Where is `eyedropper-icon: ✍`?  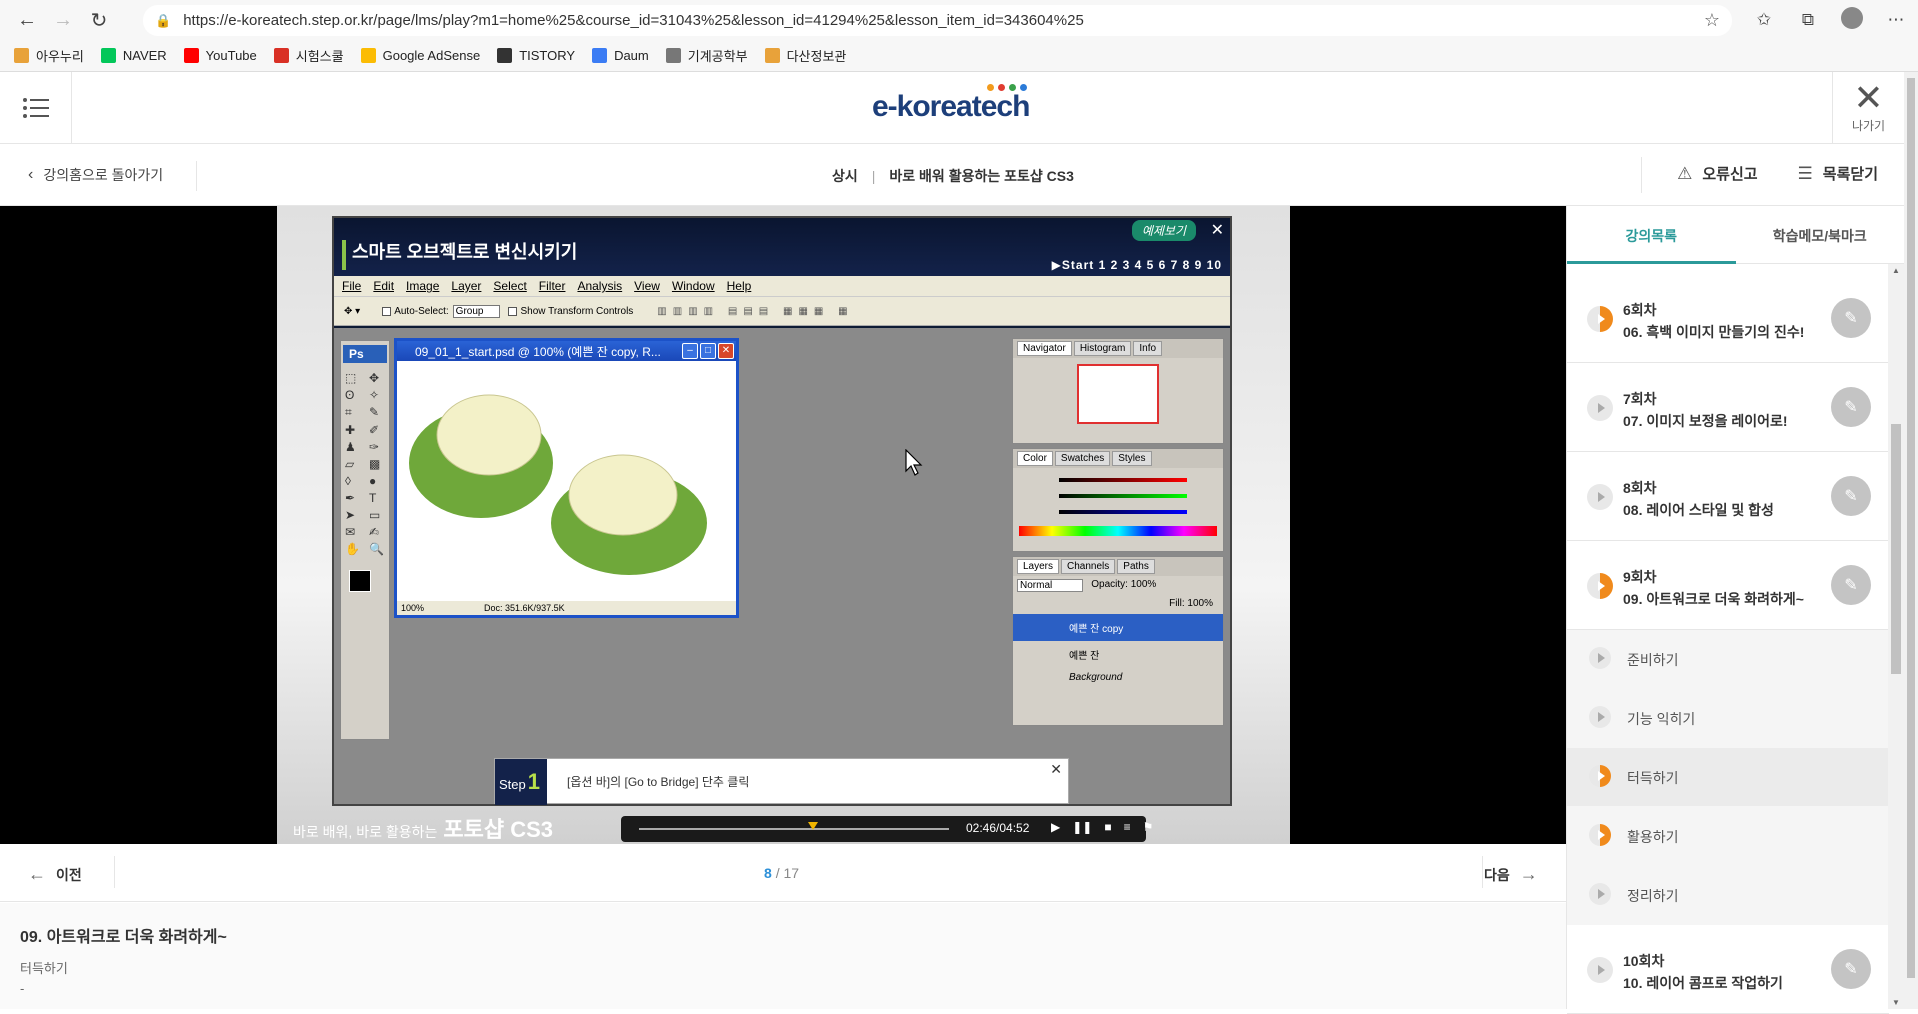
eyedropper-icon: ✍ is located at coordinates (374, 532).